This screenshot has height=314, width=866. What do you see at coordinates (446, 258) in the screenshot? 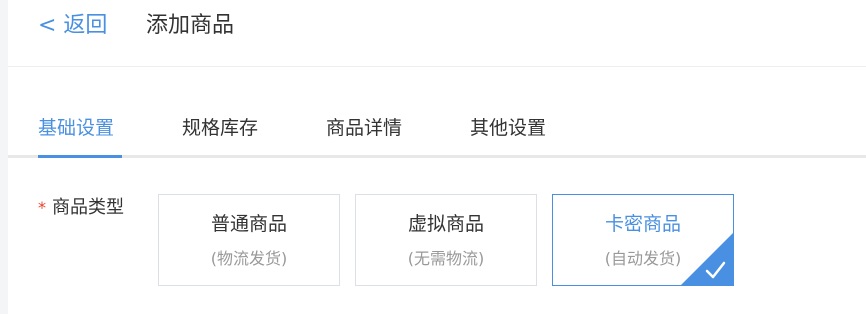
I see `option-subtitle: (无需物流)` at bounding box center [446, 258].